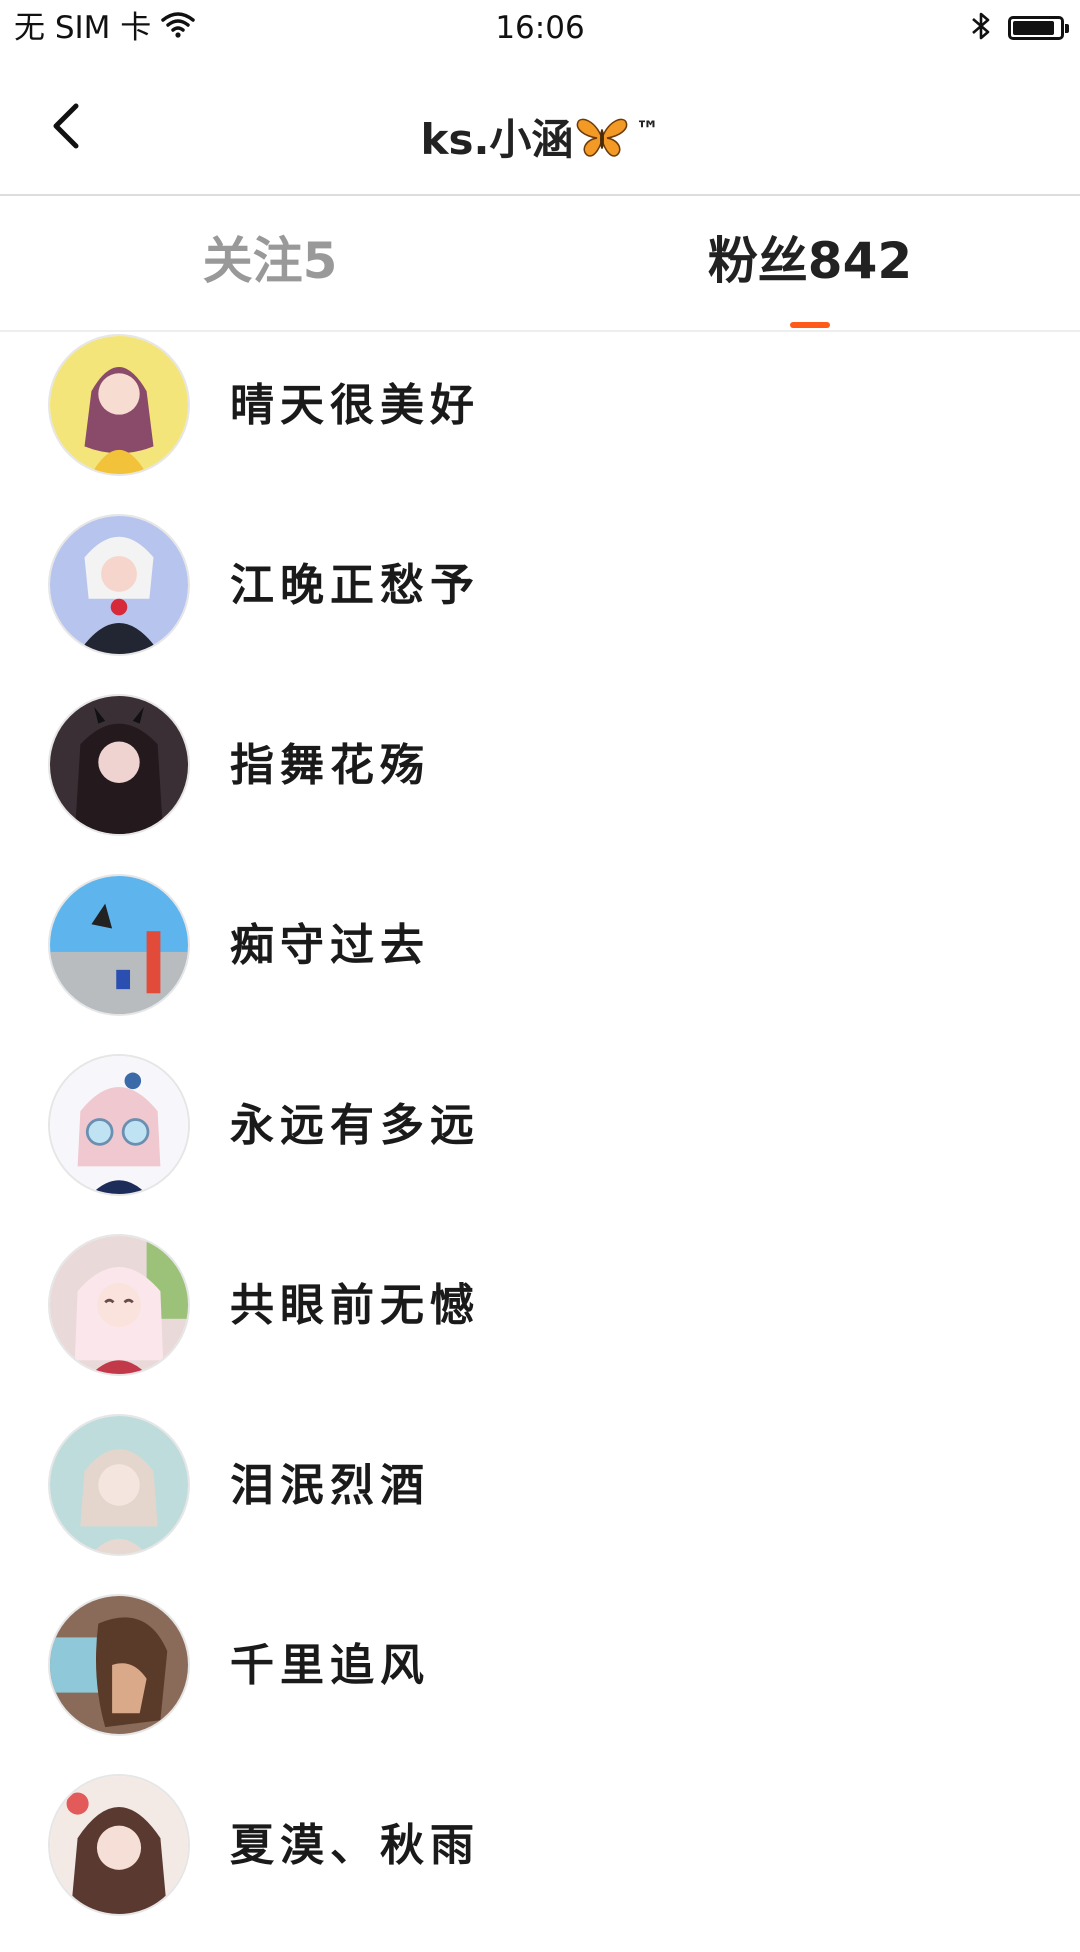 This screenshot has height=1952, width=1080. I want to click on fan-name: 永远有多远, so click(355, 1125).